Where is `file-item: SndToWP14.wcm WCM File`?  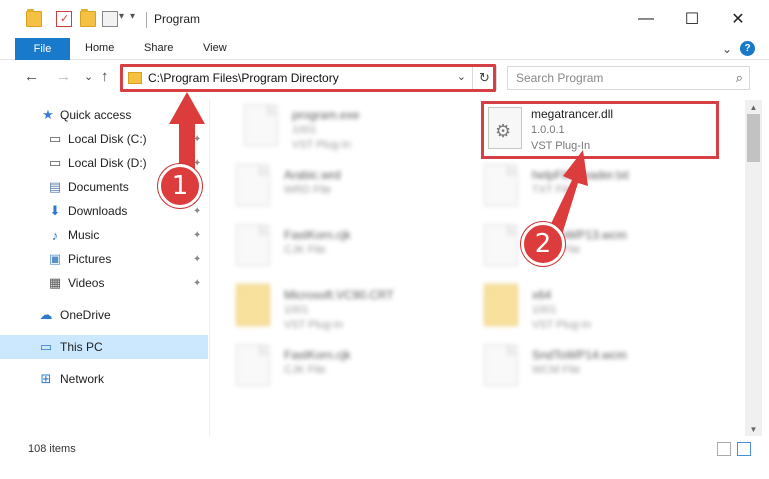 file-item: SndToWP14.wcm WCM File is located at coordinates (604, 374).